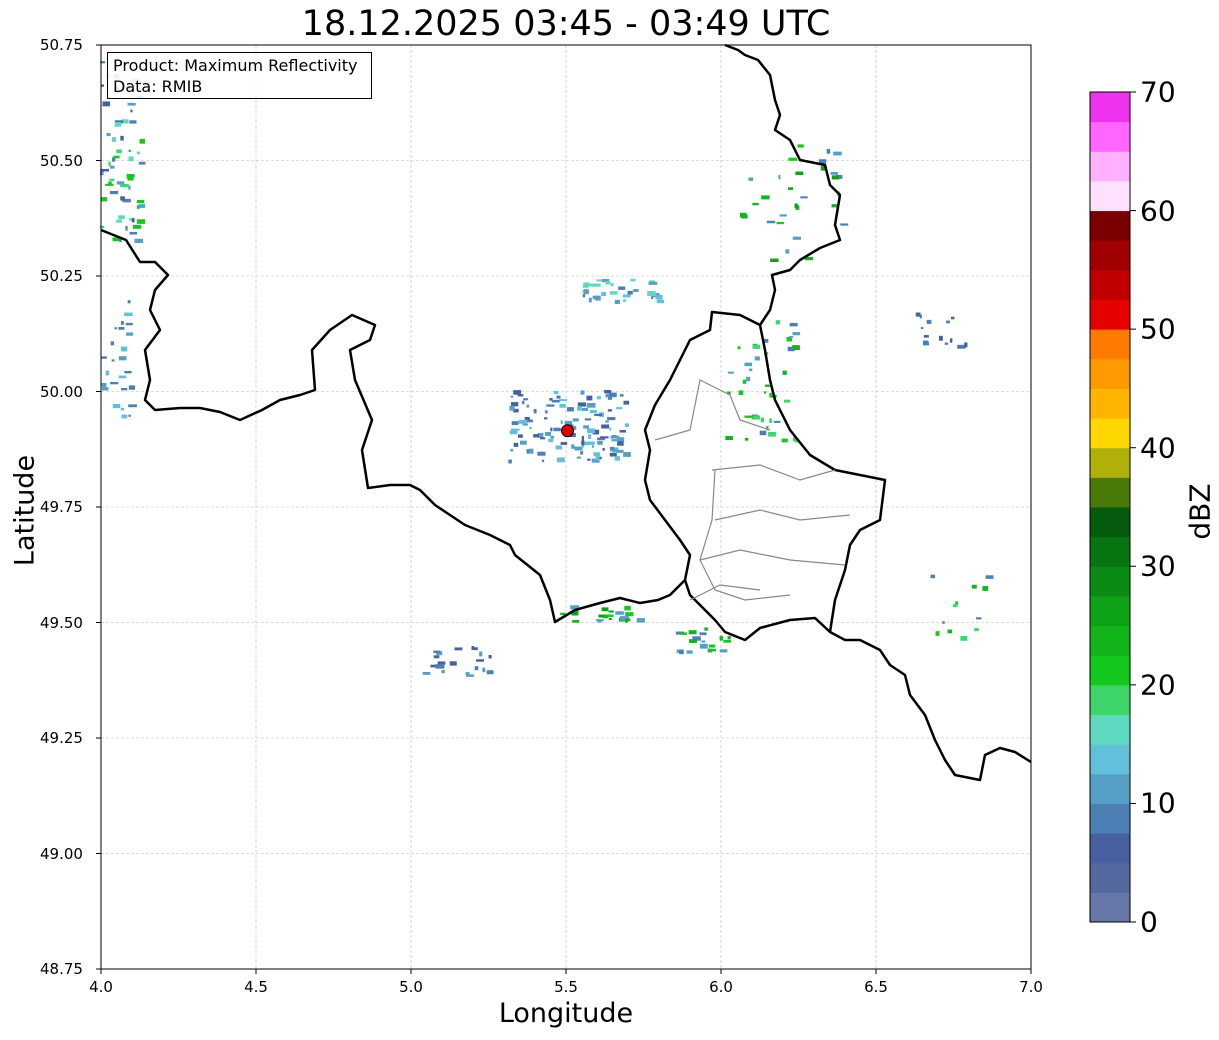 The width and height of the screenshot is (1219, 1040). I want to click on y-tick-label: 49.75, so click(61, 507).